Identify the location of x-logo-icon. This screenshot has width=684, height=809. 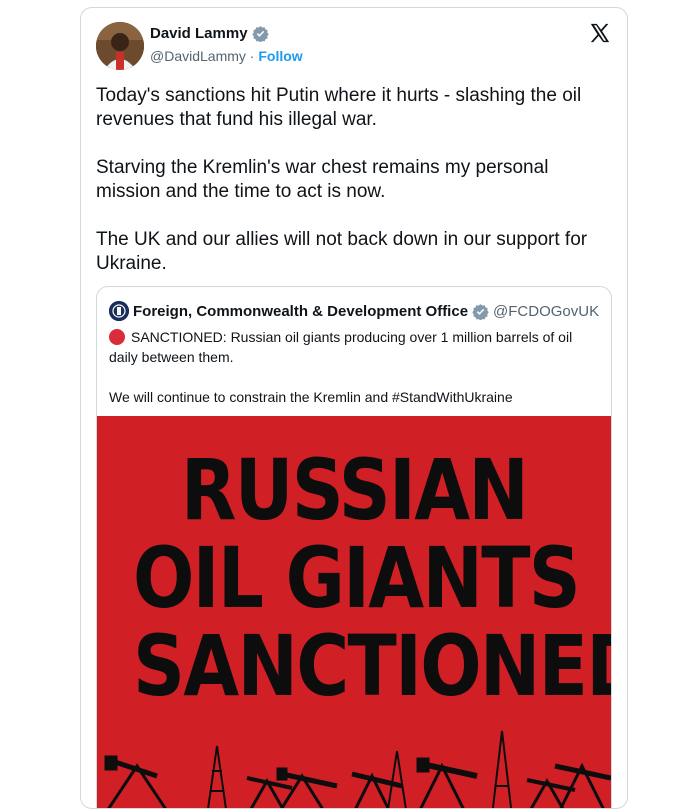
(600, 33).